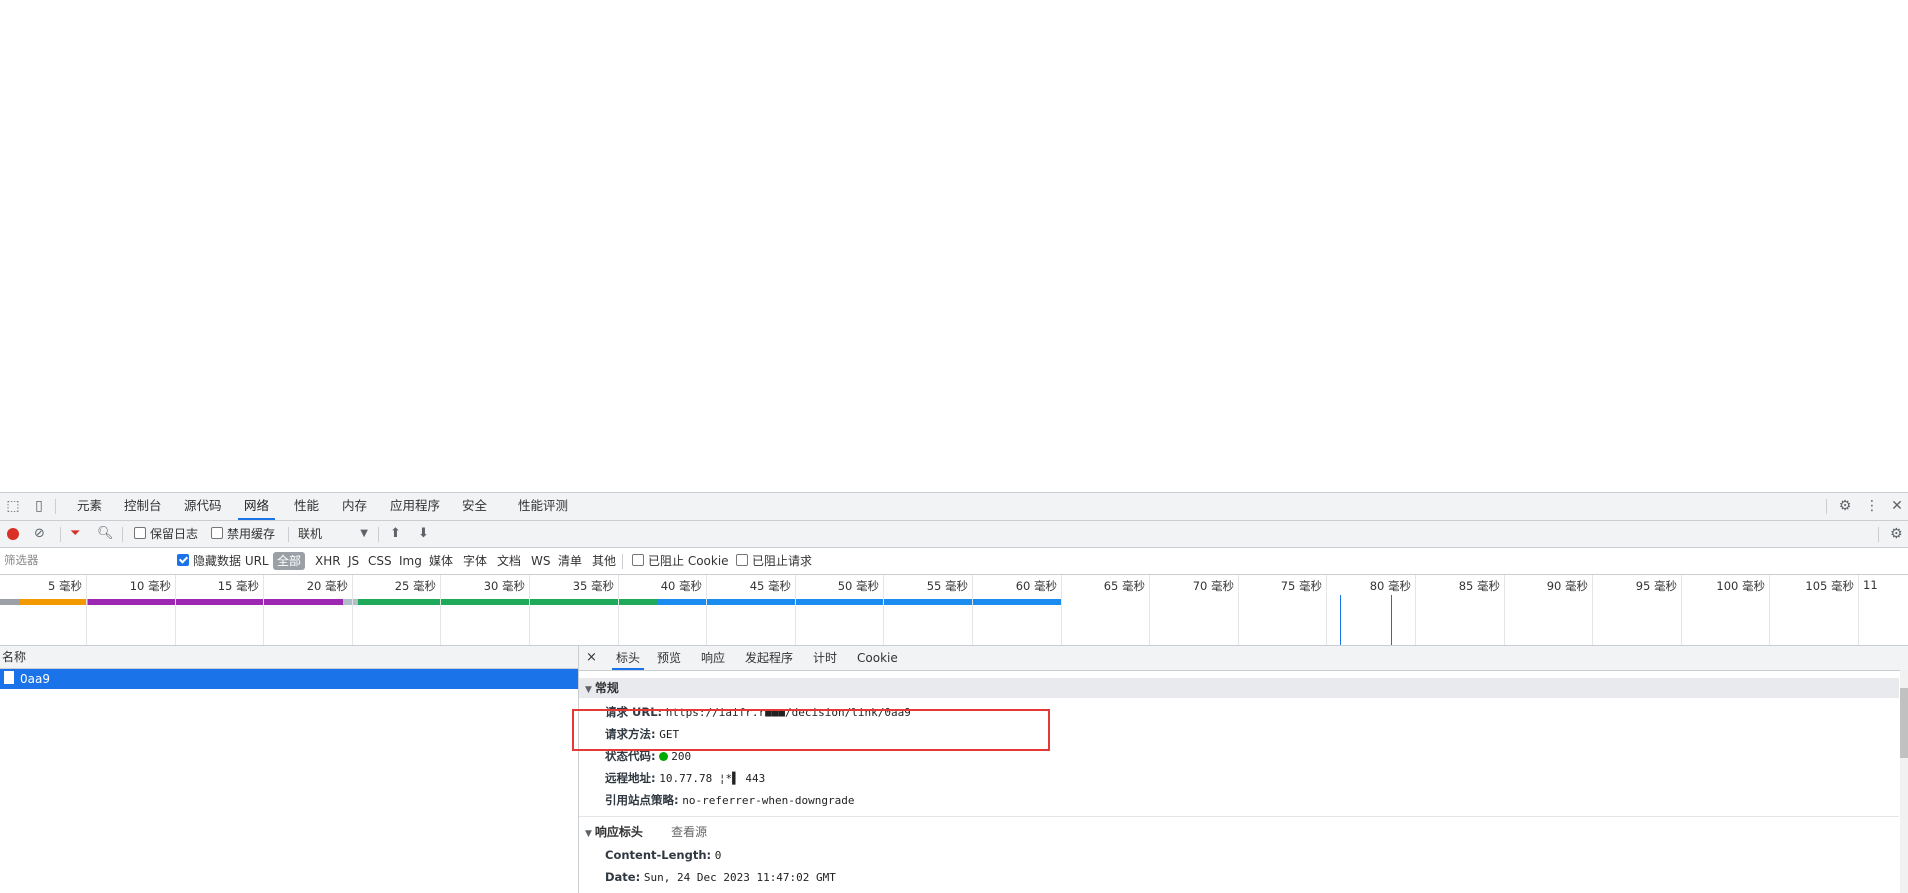 The image size is (1908, 893). Describe the element at coordinates (628, 658) in the screenshot. I see `tab-headers: 标头` at that location.